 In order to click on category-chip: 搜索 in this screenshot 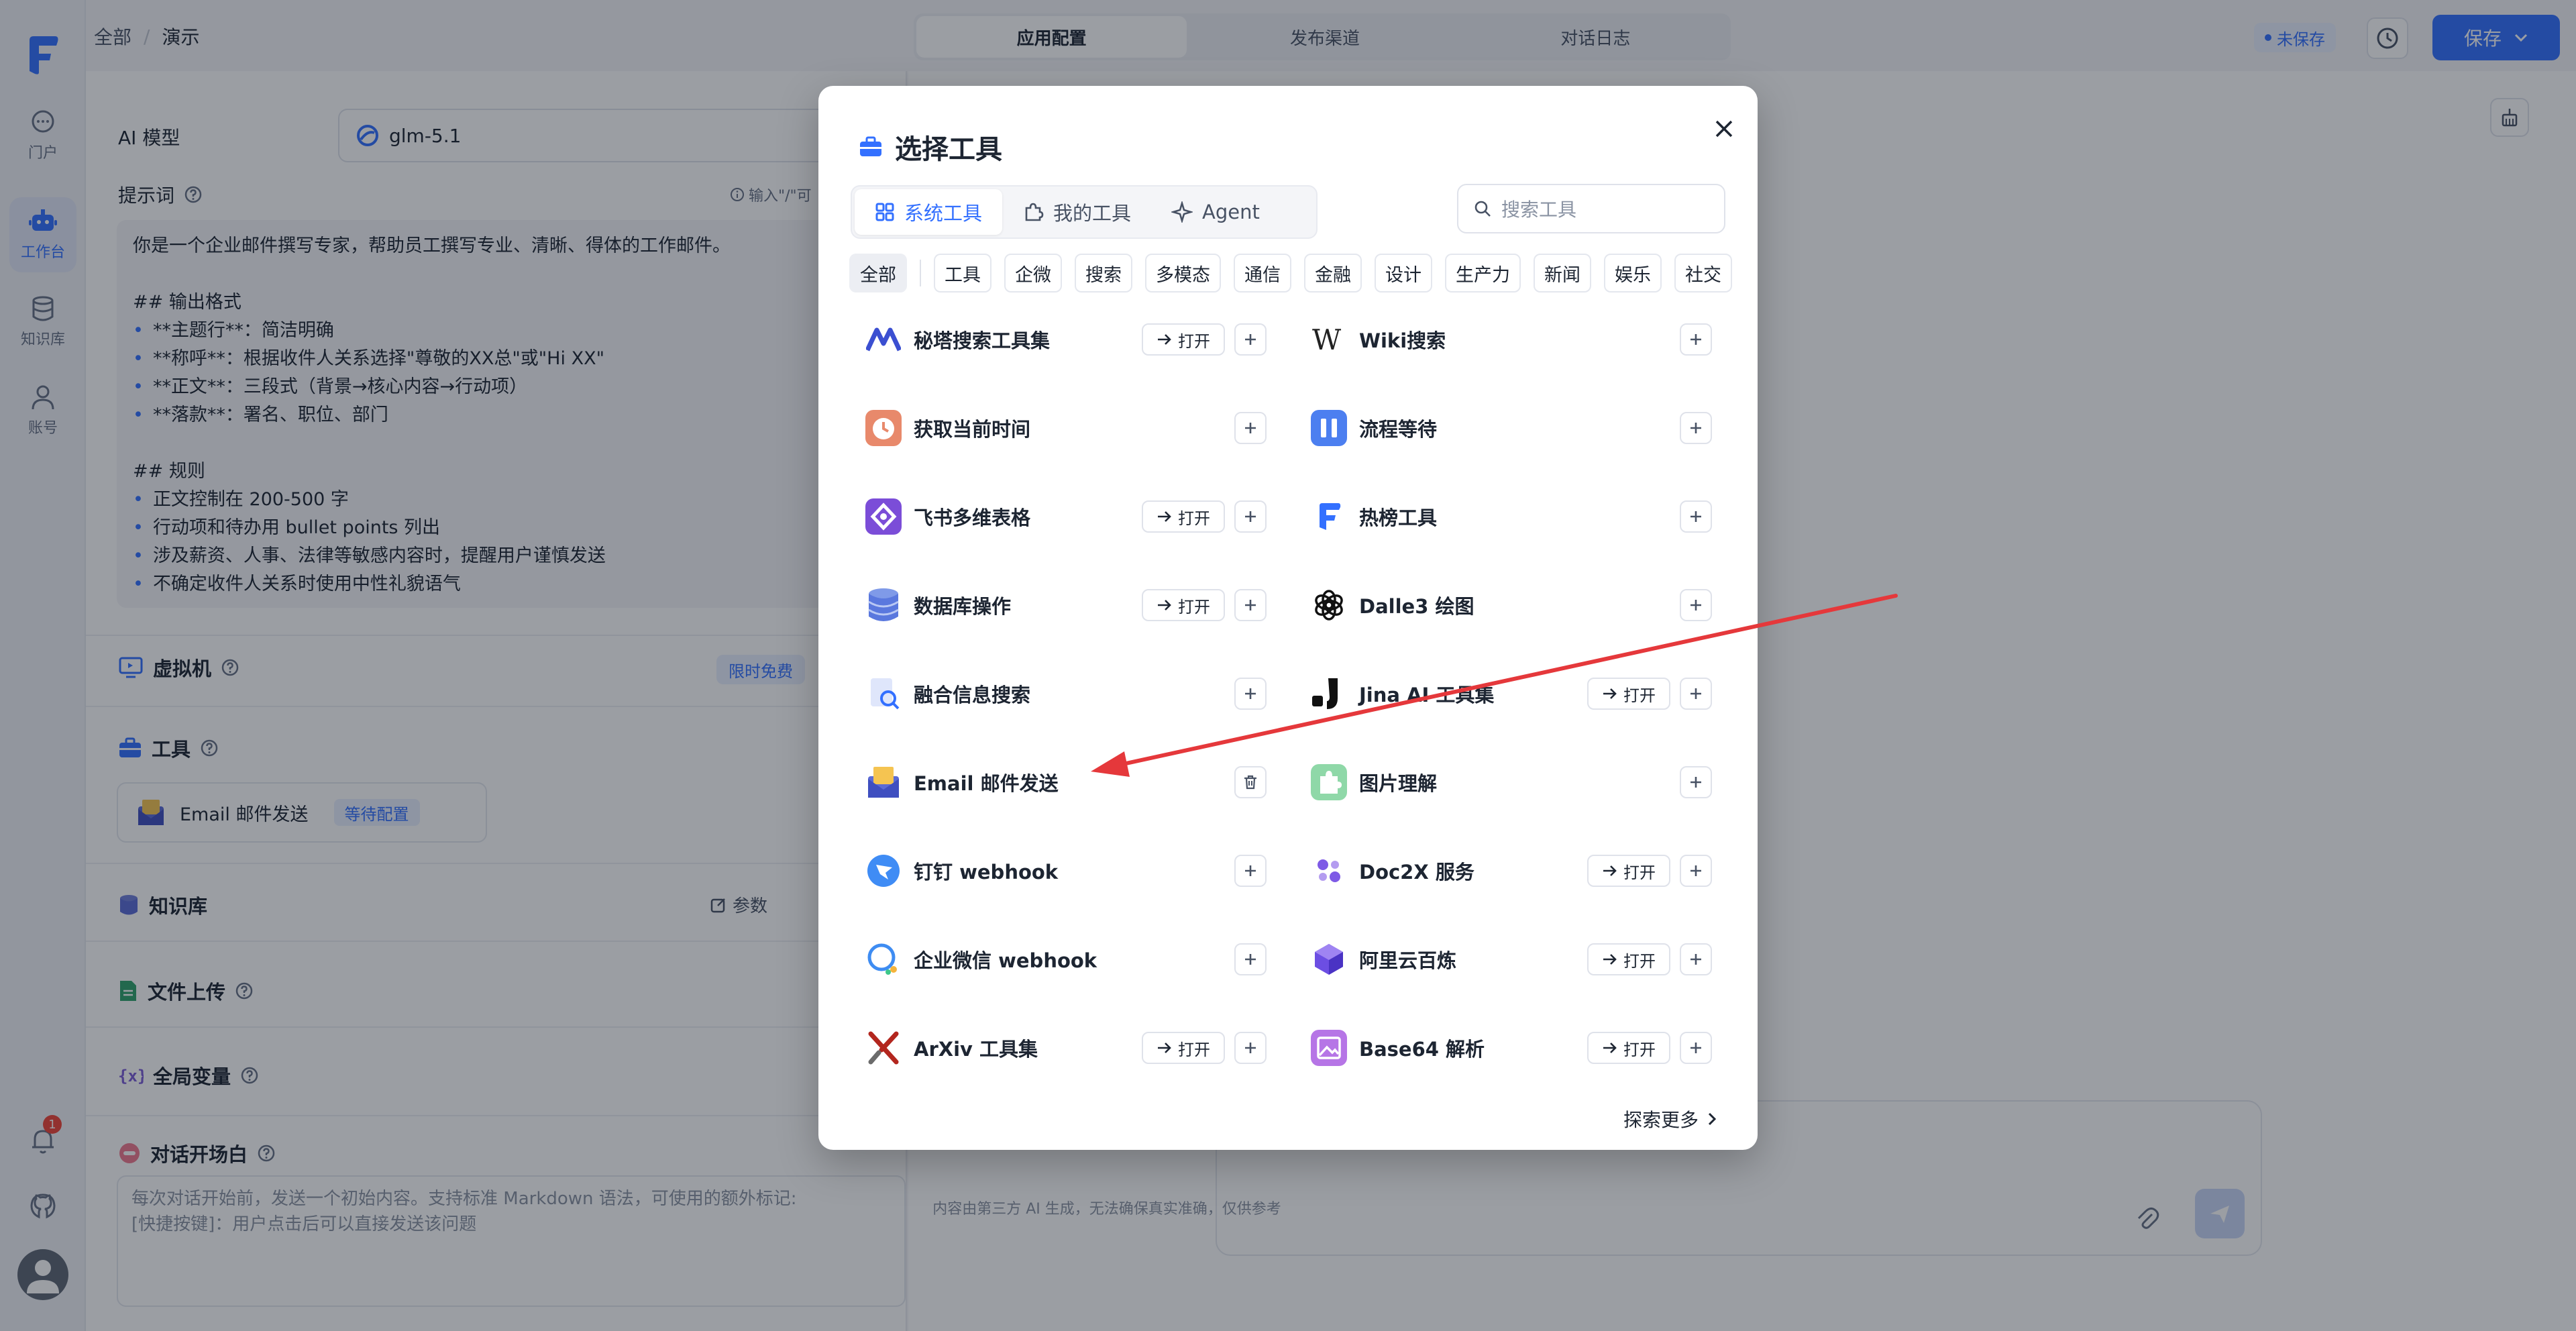, I will do `click(1103, 273)`.